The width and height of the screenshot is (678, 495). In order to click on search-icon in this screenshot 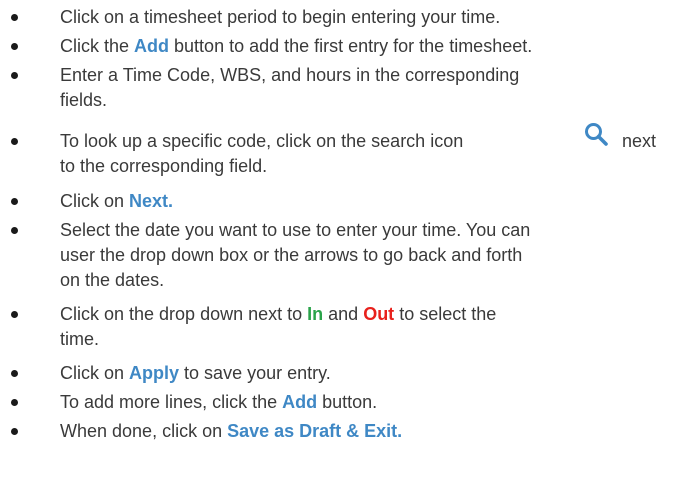, I will do `click(596, 134)`.